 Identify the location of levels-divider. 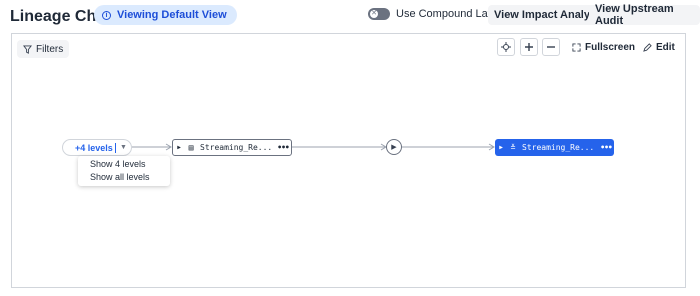
(115, 147).